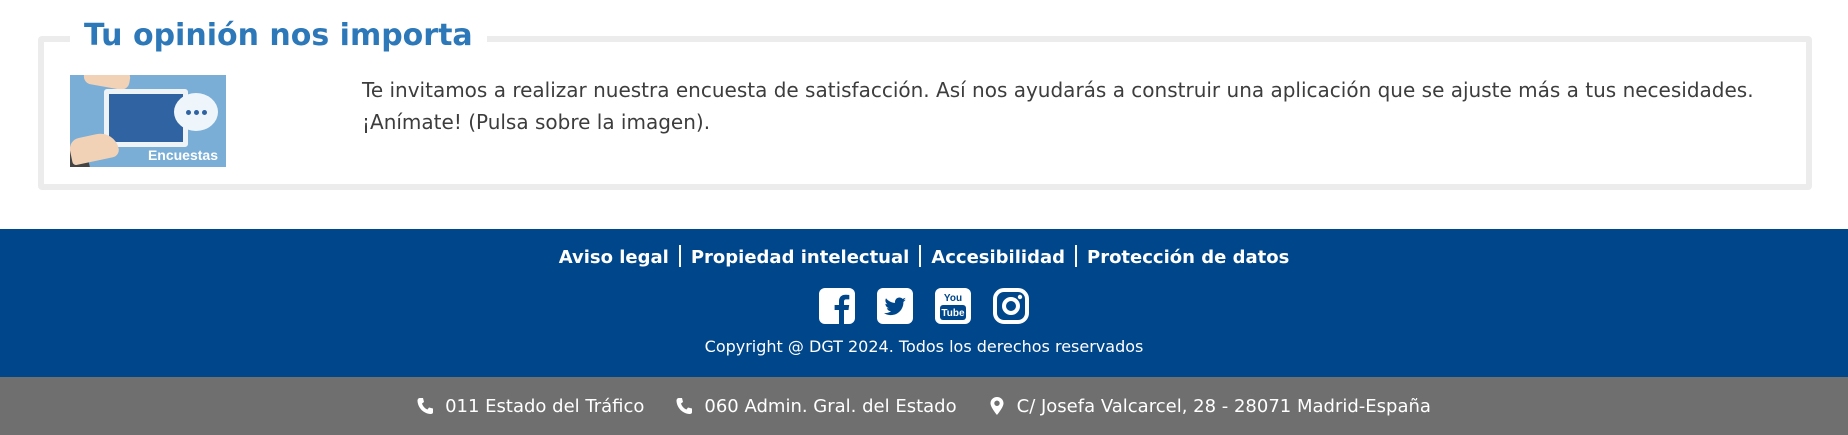 Image resolution: width=1848 pixels, height=435 pixels. What do you see at coordinates (895, 306) in the screenshot?
I see `twitter-icon` at bounding box center [895, 306].